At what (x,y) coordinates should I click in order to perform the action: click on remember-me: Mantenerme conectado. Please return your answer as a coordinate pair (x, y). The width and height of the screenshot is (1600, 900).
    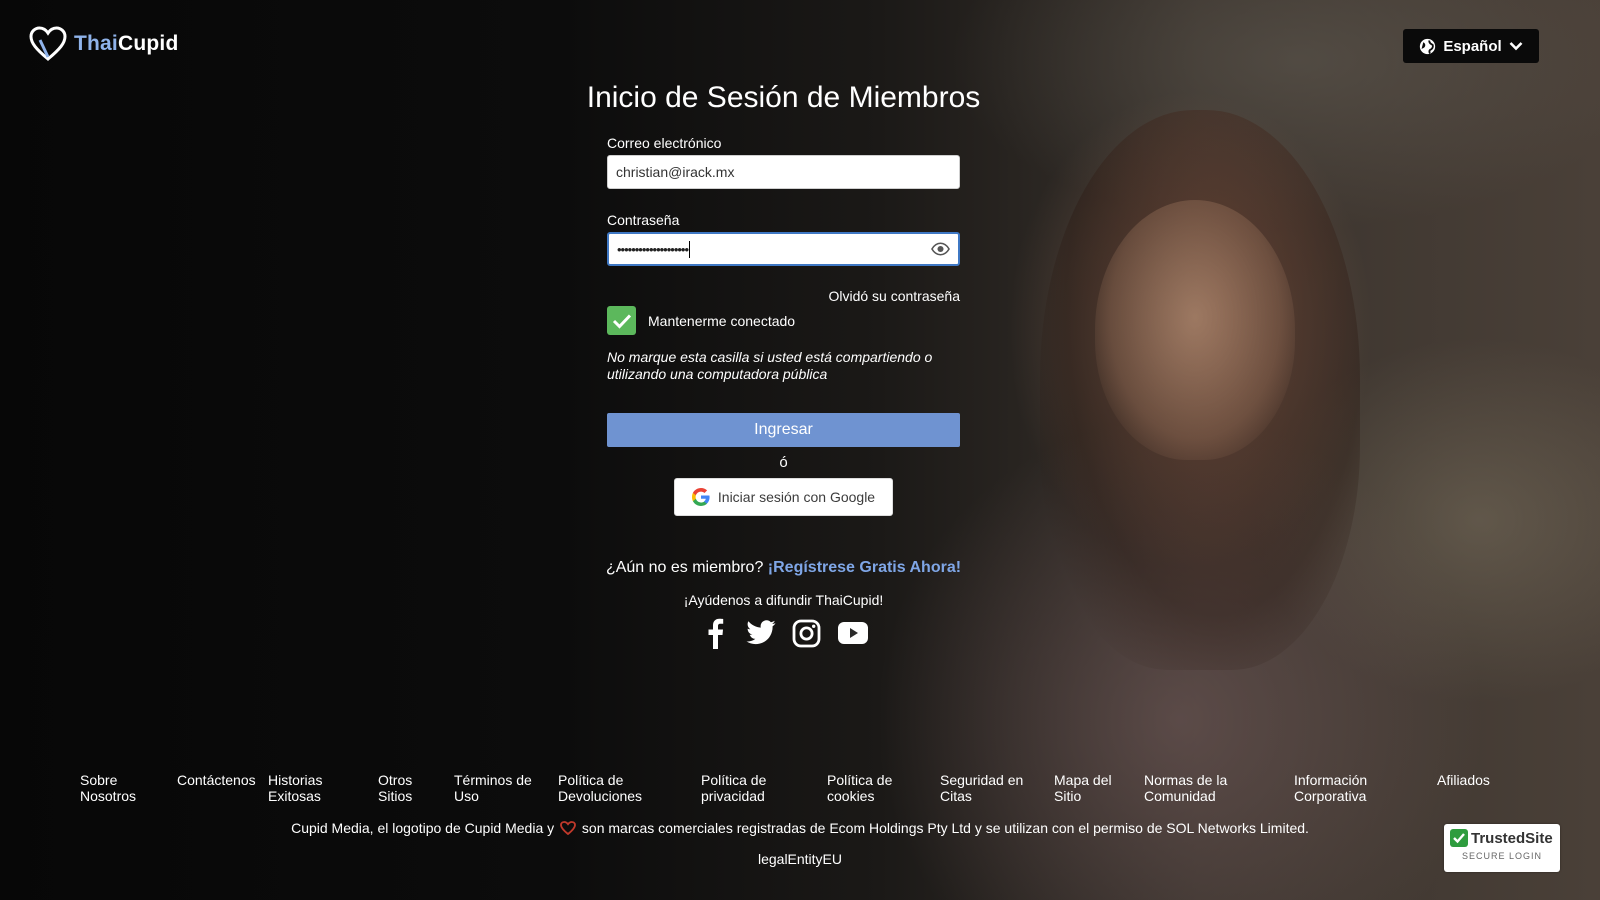
    Looking at the image, I should click on (783, 320).